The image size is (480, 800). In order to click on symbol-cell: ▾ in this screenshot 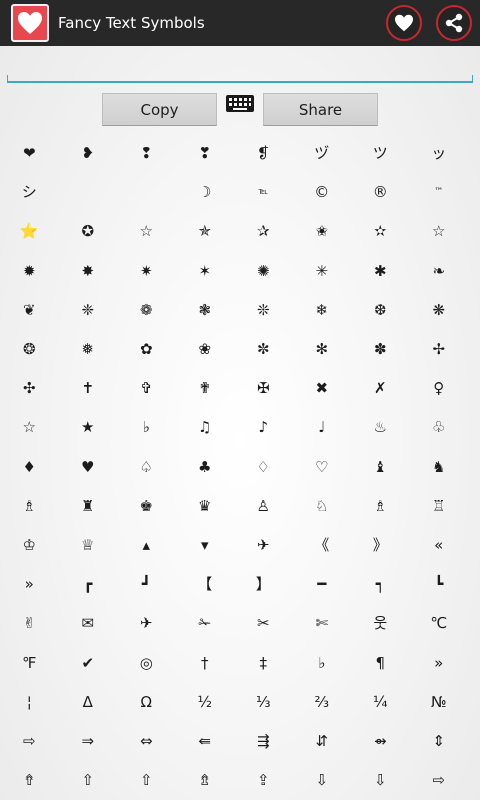, I will do `click(205, 545)`.